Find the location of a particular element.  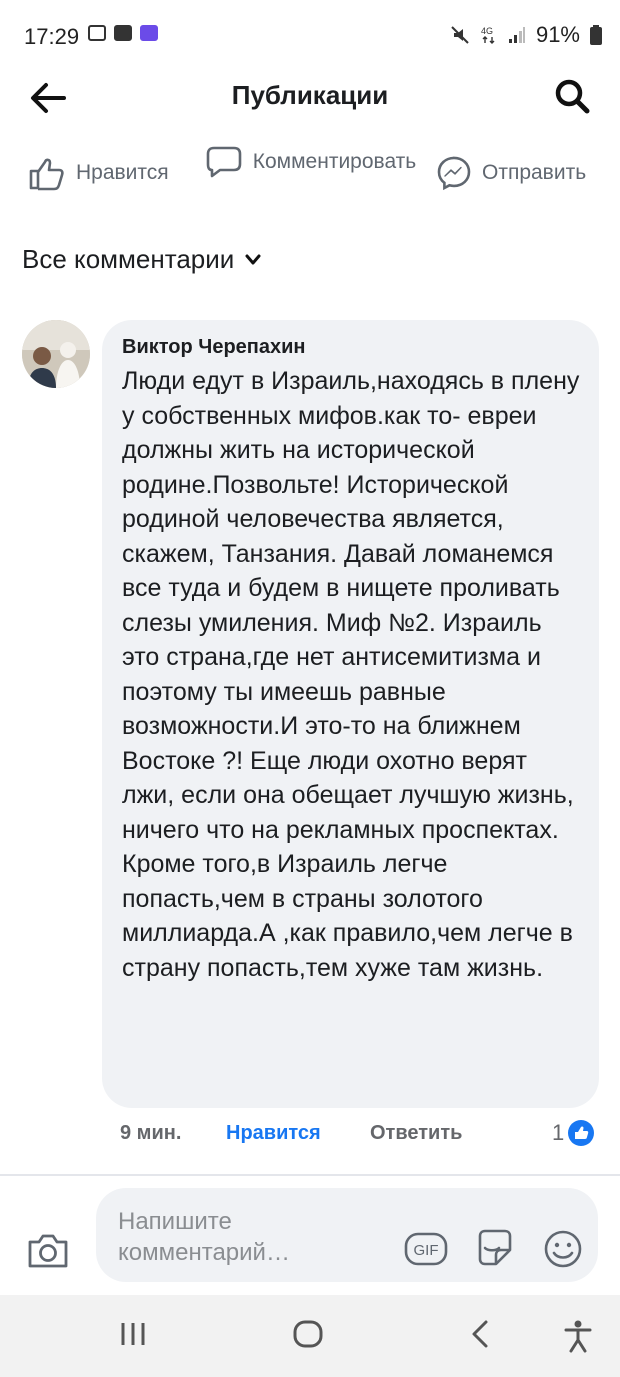

home-icon is located at coordinates (308, 1334).